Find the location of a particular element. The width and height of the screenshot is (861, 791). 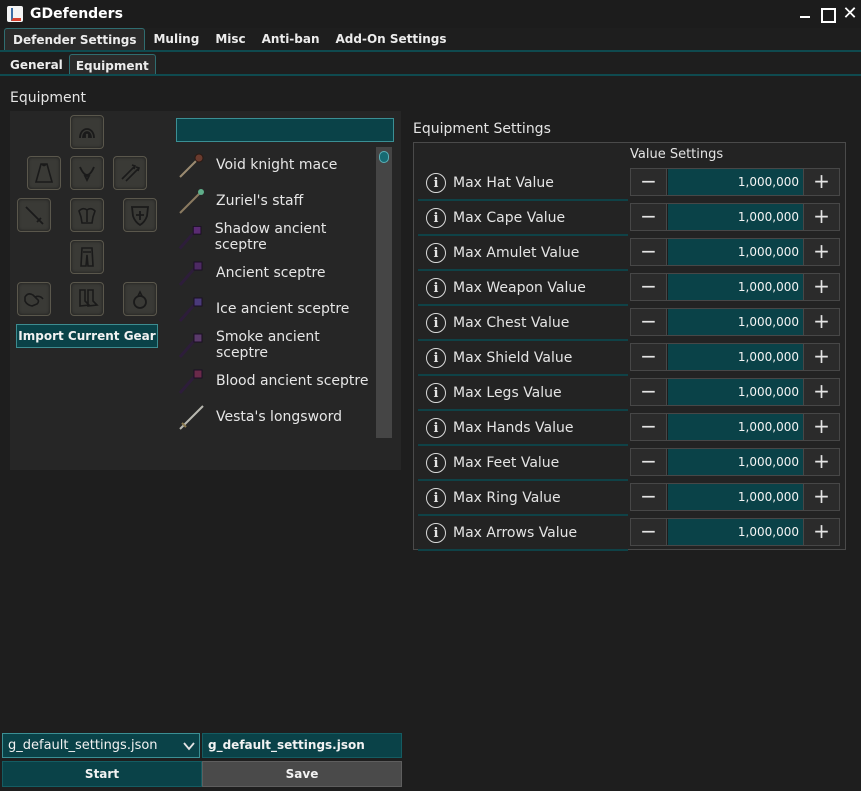

maximize-icon is located at coordinates (827, 14).